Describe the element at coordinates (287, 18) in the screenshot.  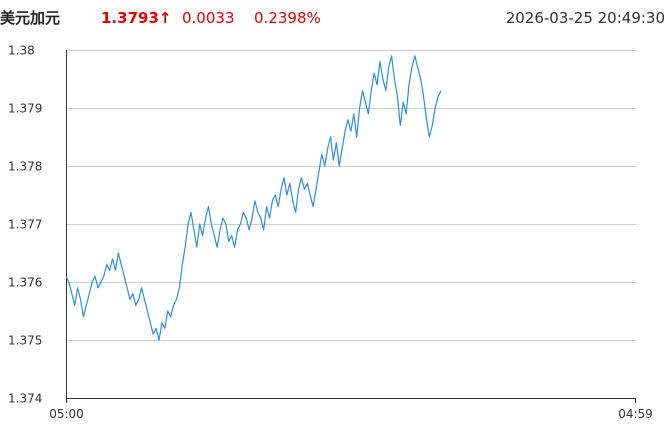
I see `price-change-percent: 0.2398%` at that location.